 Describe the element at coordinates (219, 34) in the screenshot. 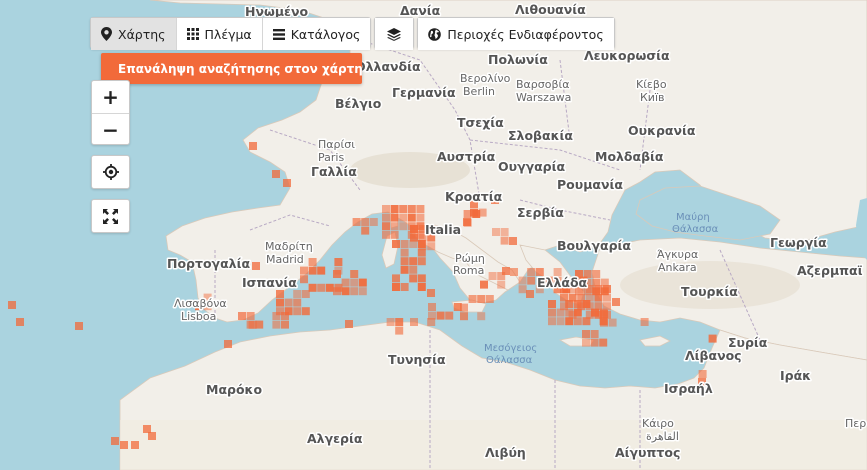

I see `tab-grid: Πλέγμα` at that location.